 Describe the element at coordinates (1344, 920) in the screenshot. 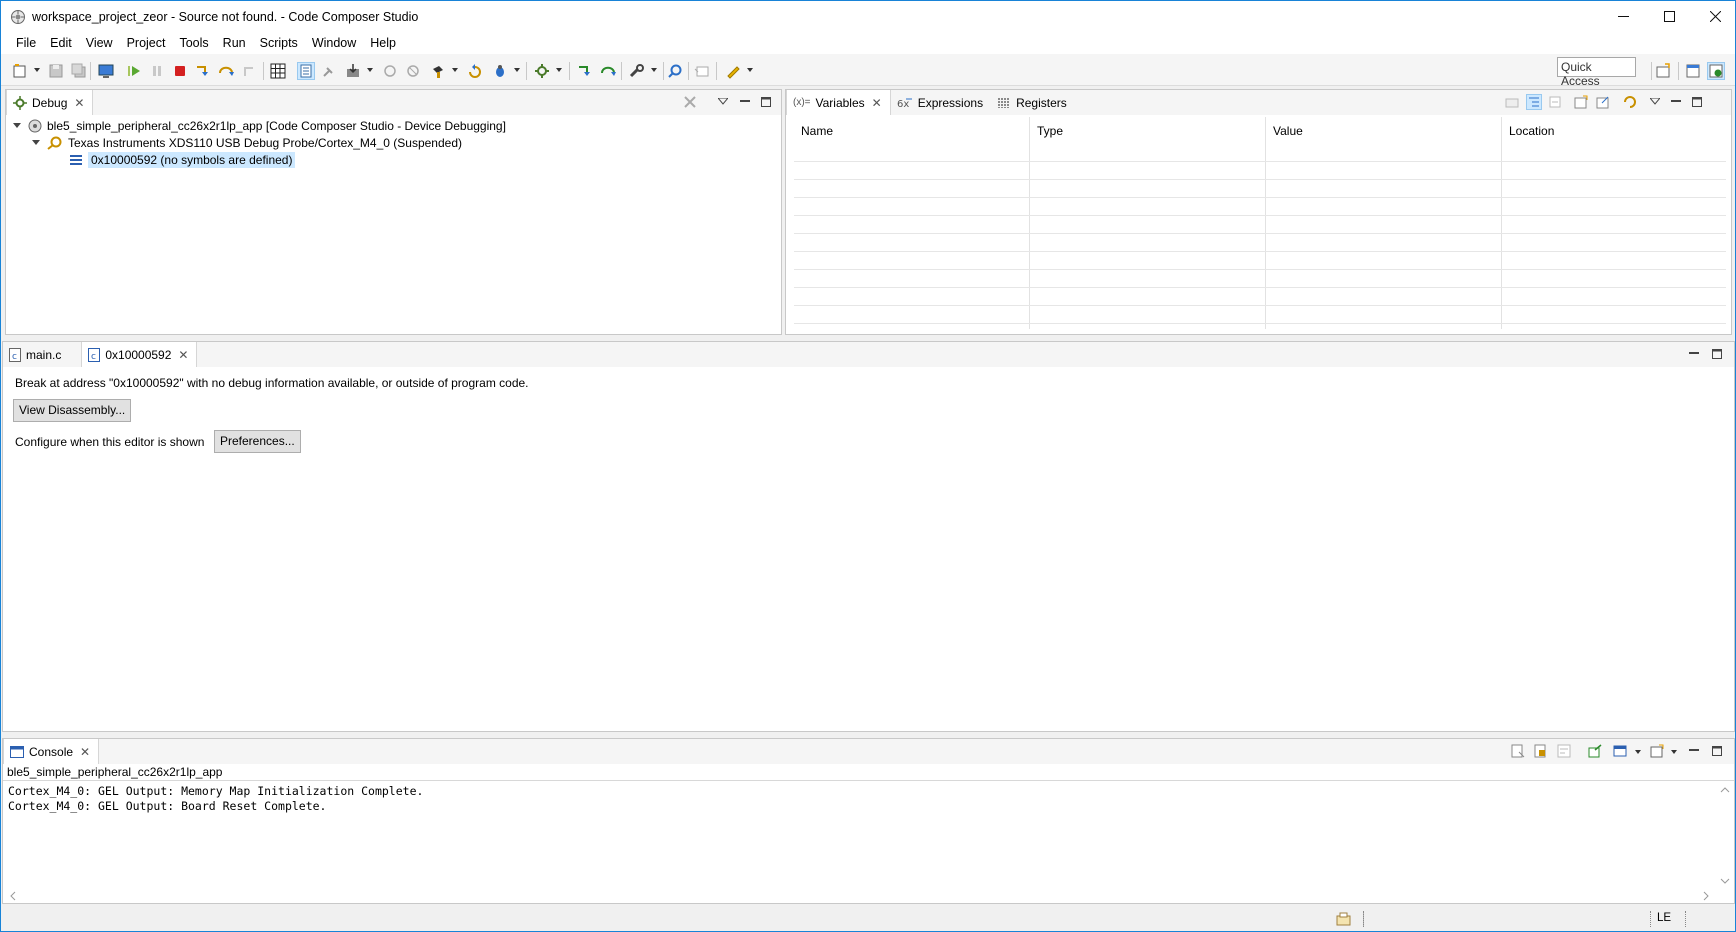

I see `status-connection-icon` at that location.